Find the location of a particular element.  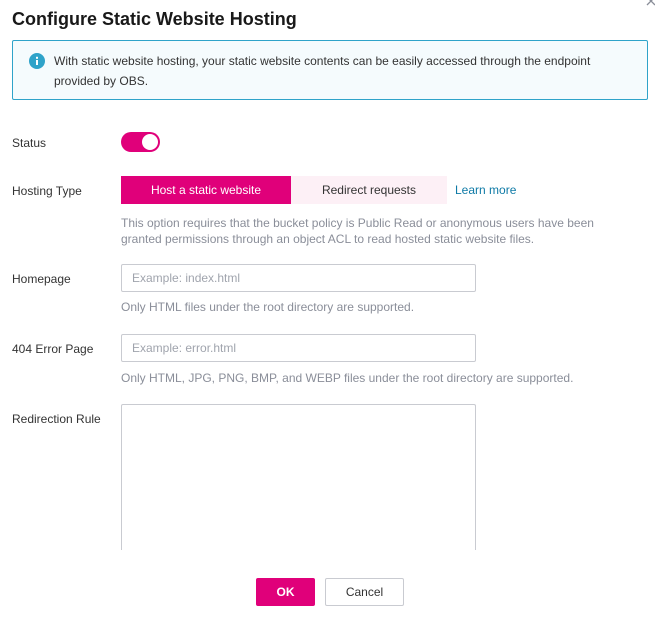

hosting-type-label: Hosting Type is located at coordinates (47, 191).